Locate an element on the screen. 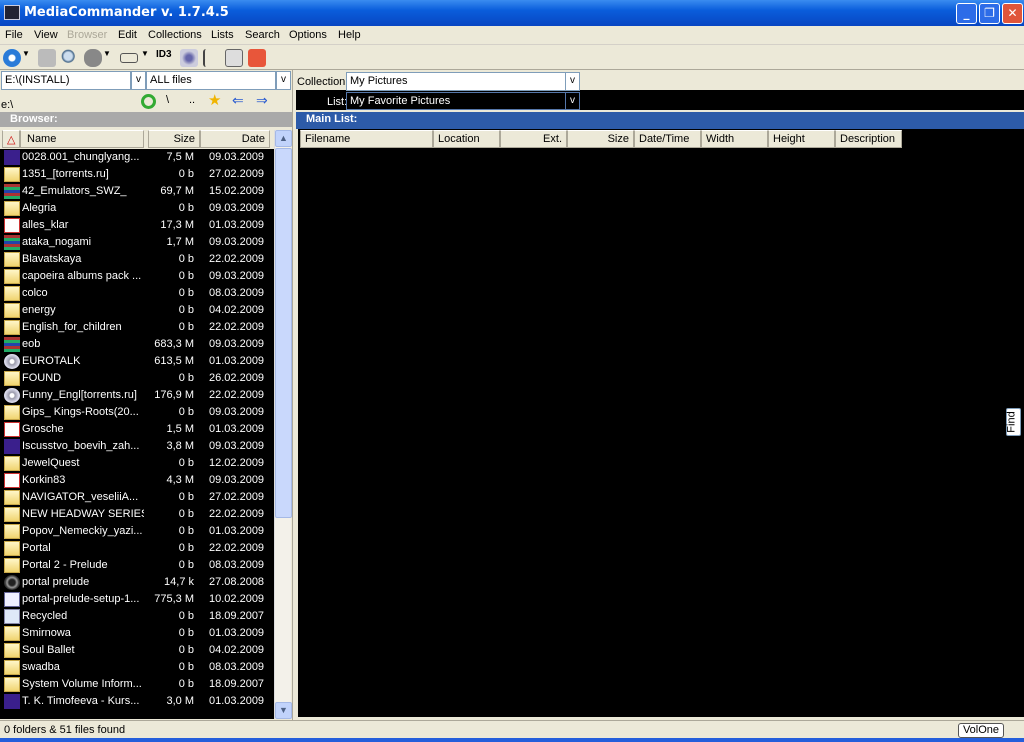 The image size is (1024, 742). favorites-star-icon: ★ is located at coordinates (214, 100).